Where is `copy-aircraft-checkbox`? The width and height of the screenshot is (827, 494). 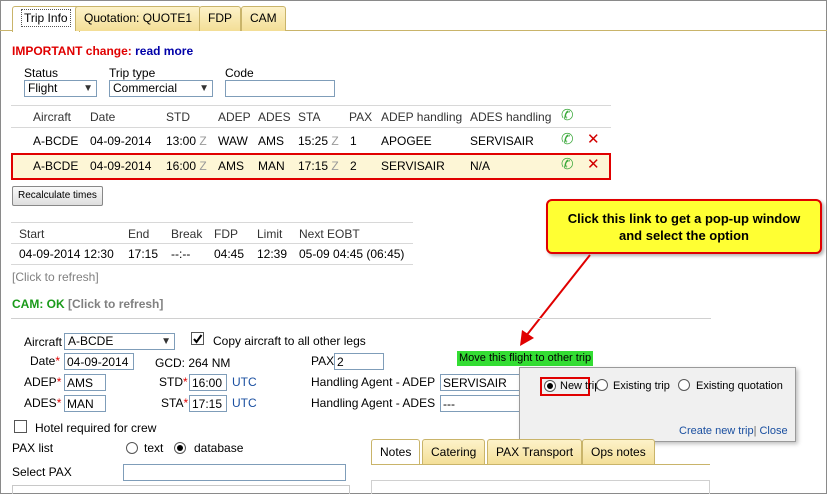
copy-aircraft-checkbox is located at coordinates (197, 338).